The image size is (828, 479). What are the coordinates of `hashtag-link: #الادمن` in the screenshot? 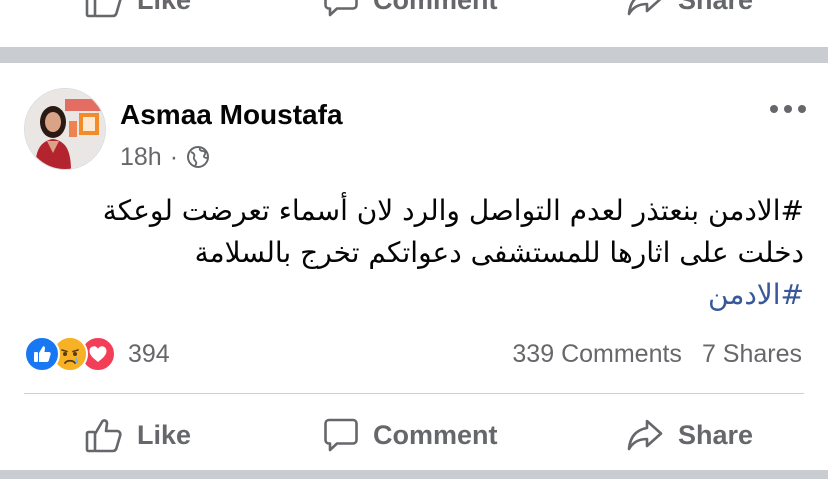 It's located at (444, 295).